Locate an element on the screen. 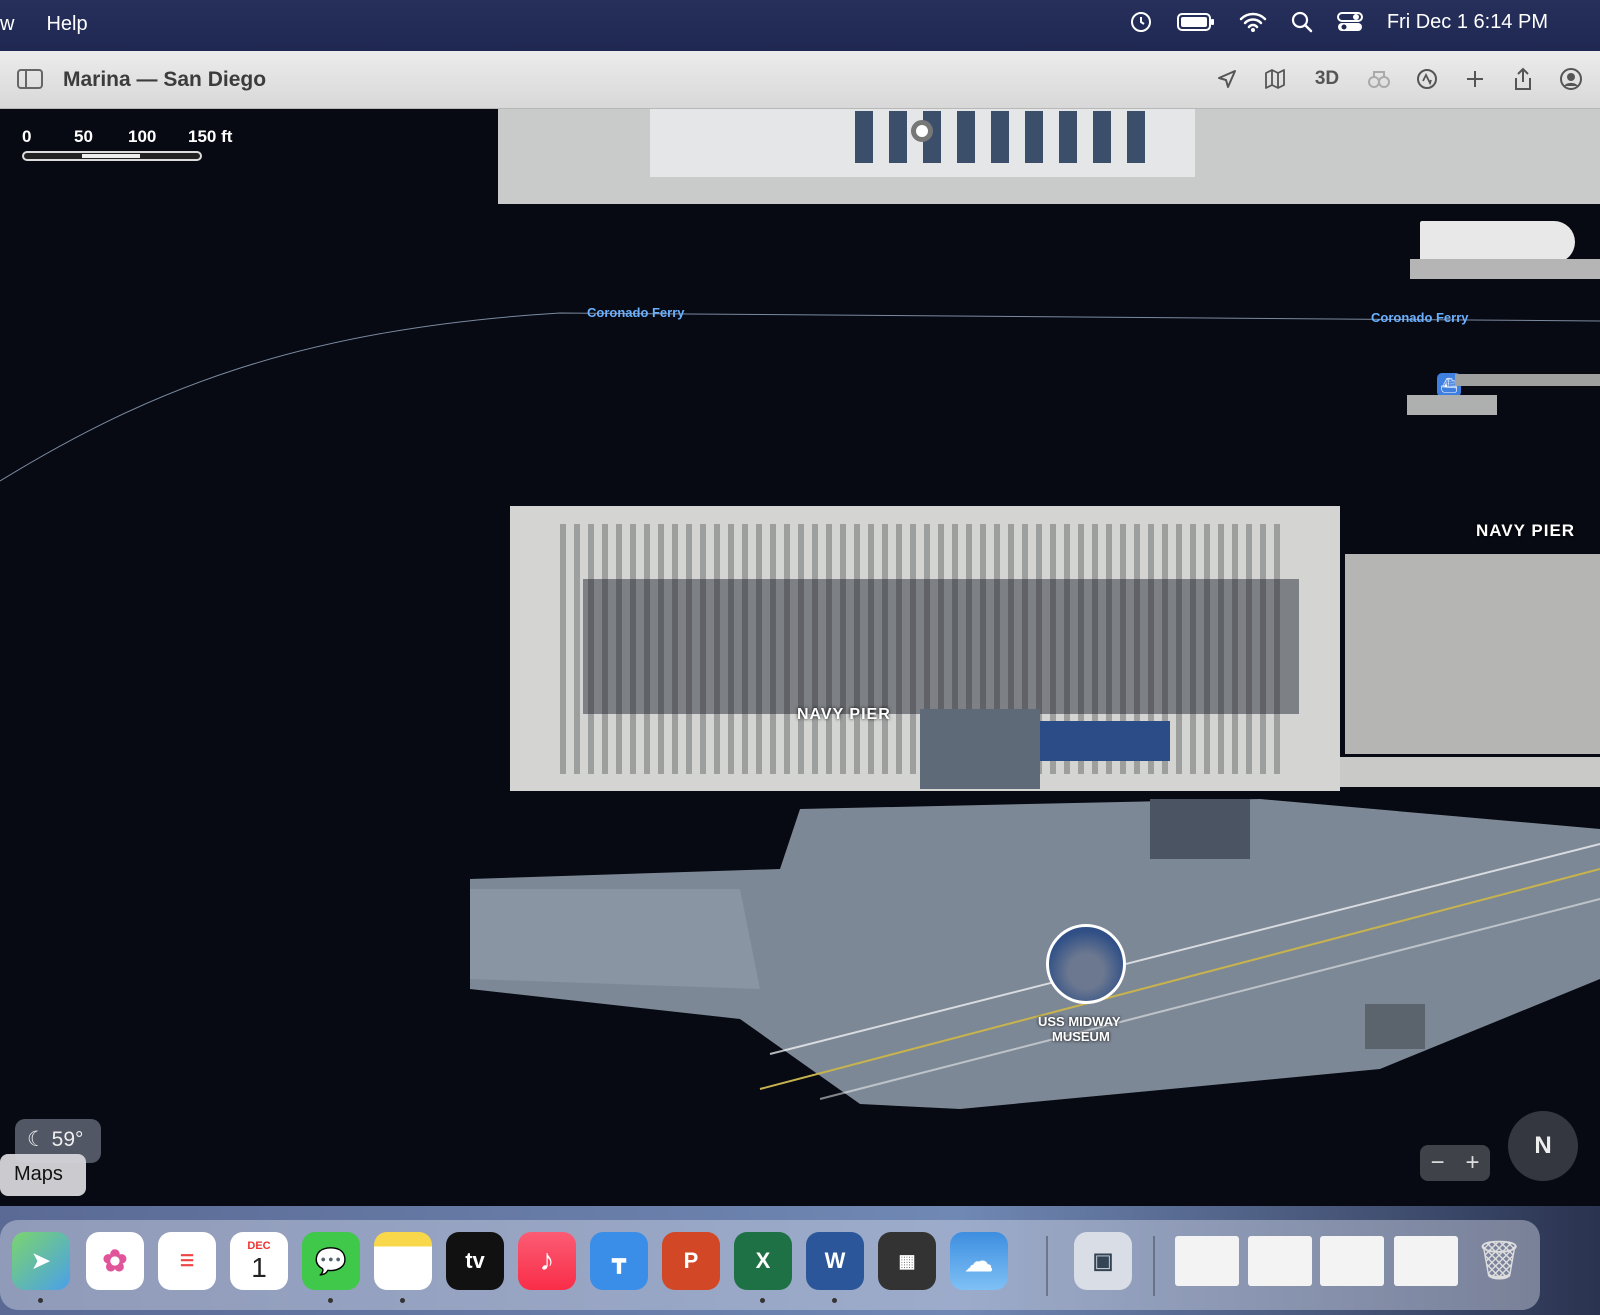  music-app-icon: ♪ is located at coordinates (547, 1261).